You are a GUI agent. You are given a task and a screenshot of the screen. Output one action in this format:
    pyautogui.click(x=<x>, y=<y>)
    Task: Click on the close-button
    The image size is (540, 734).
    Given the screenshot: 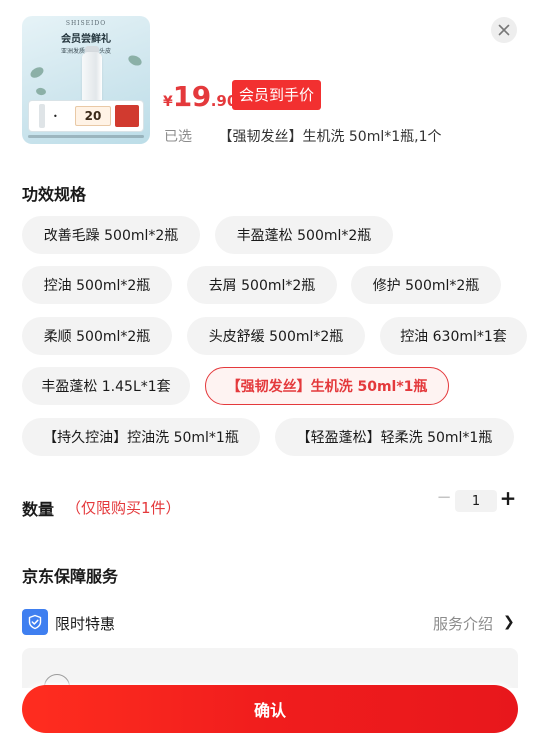 What is the action you would take?
    pyautogui.click(x=504, y=30)
    